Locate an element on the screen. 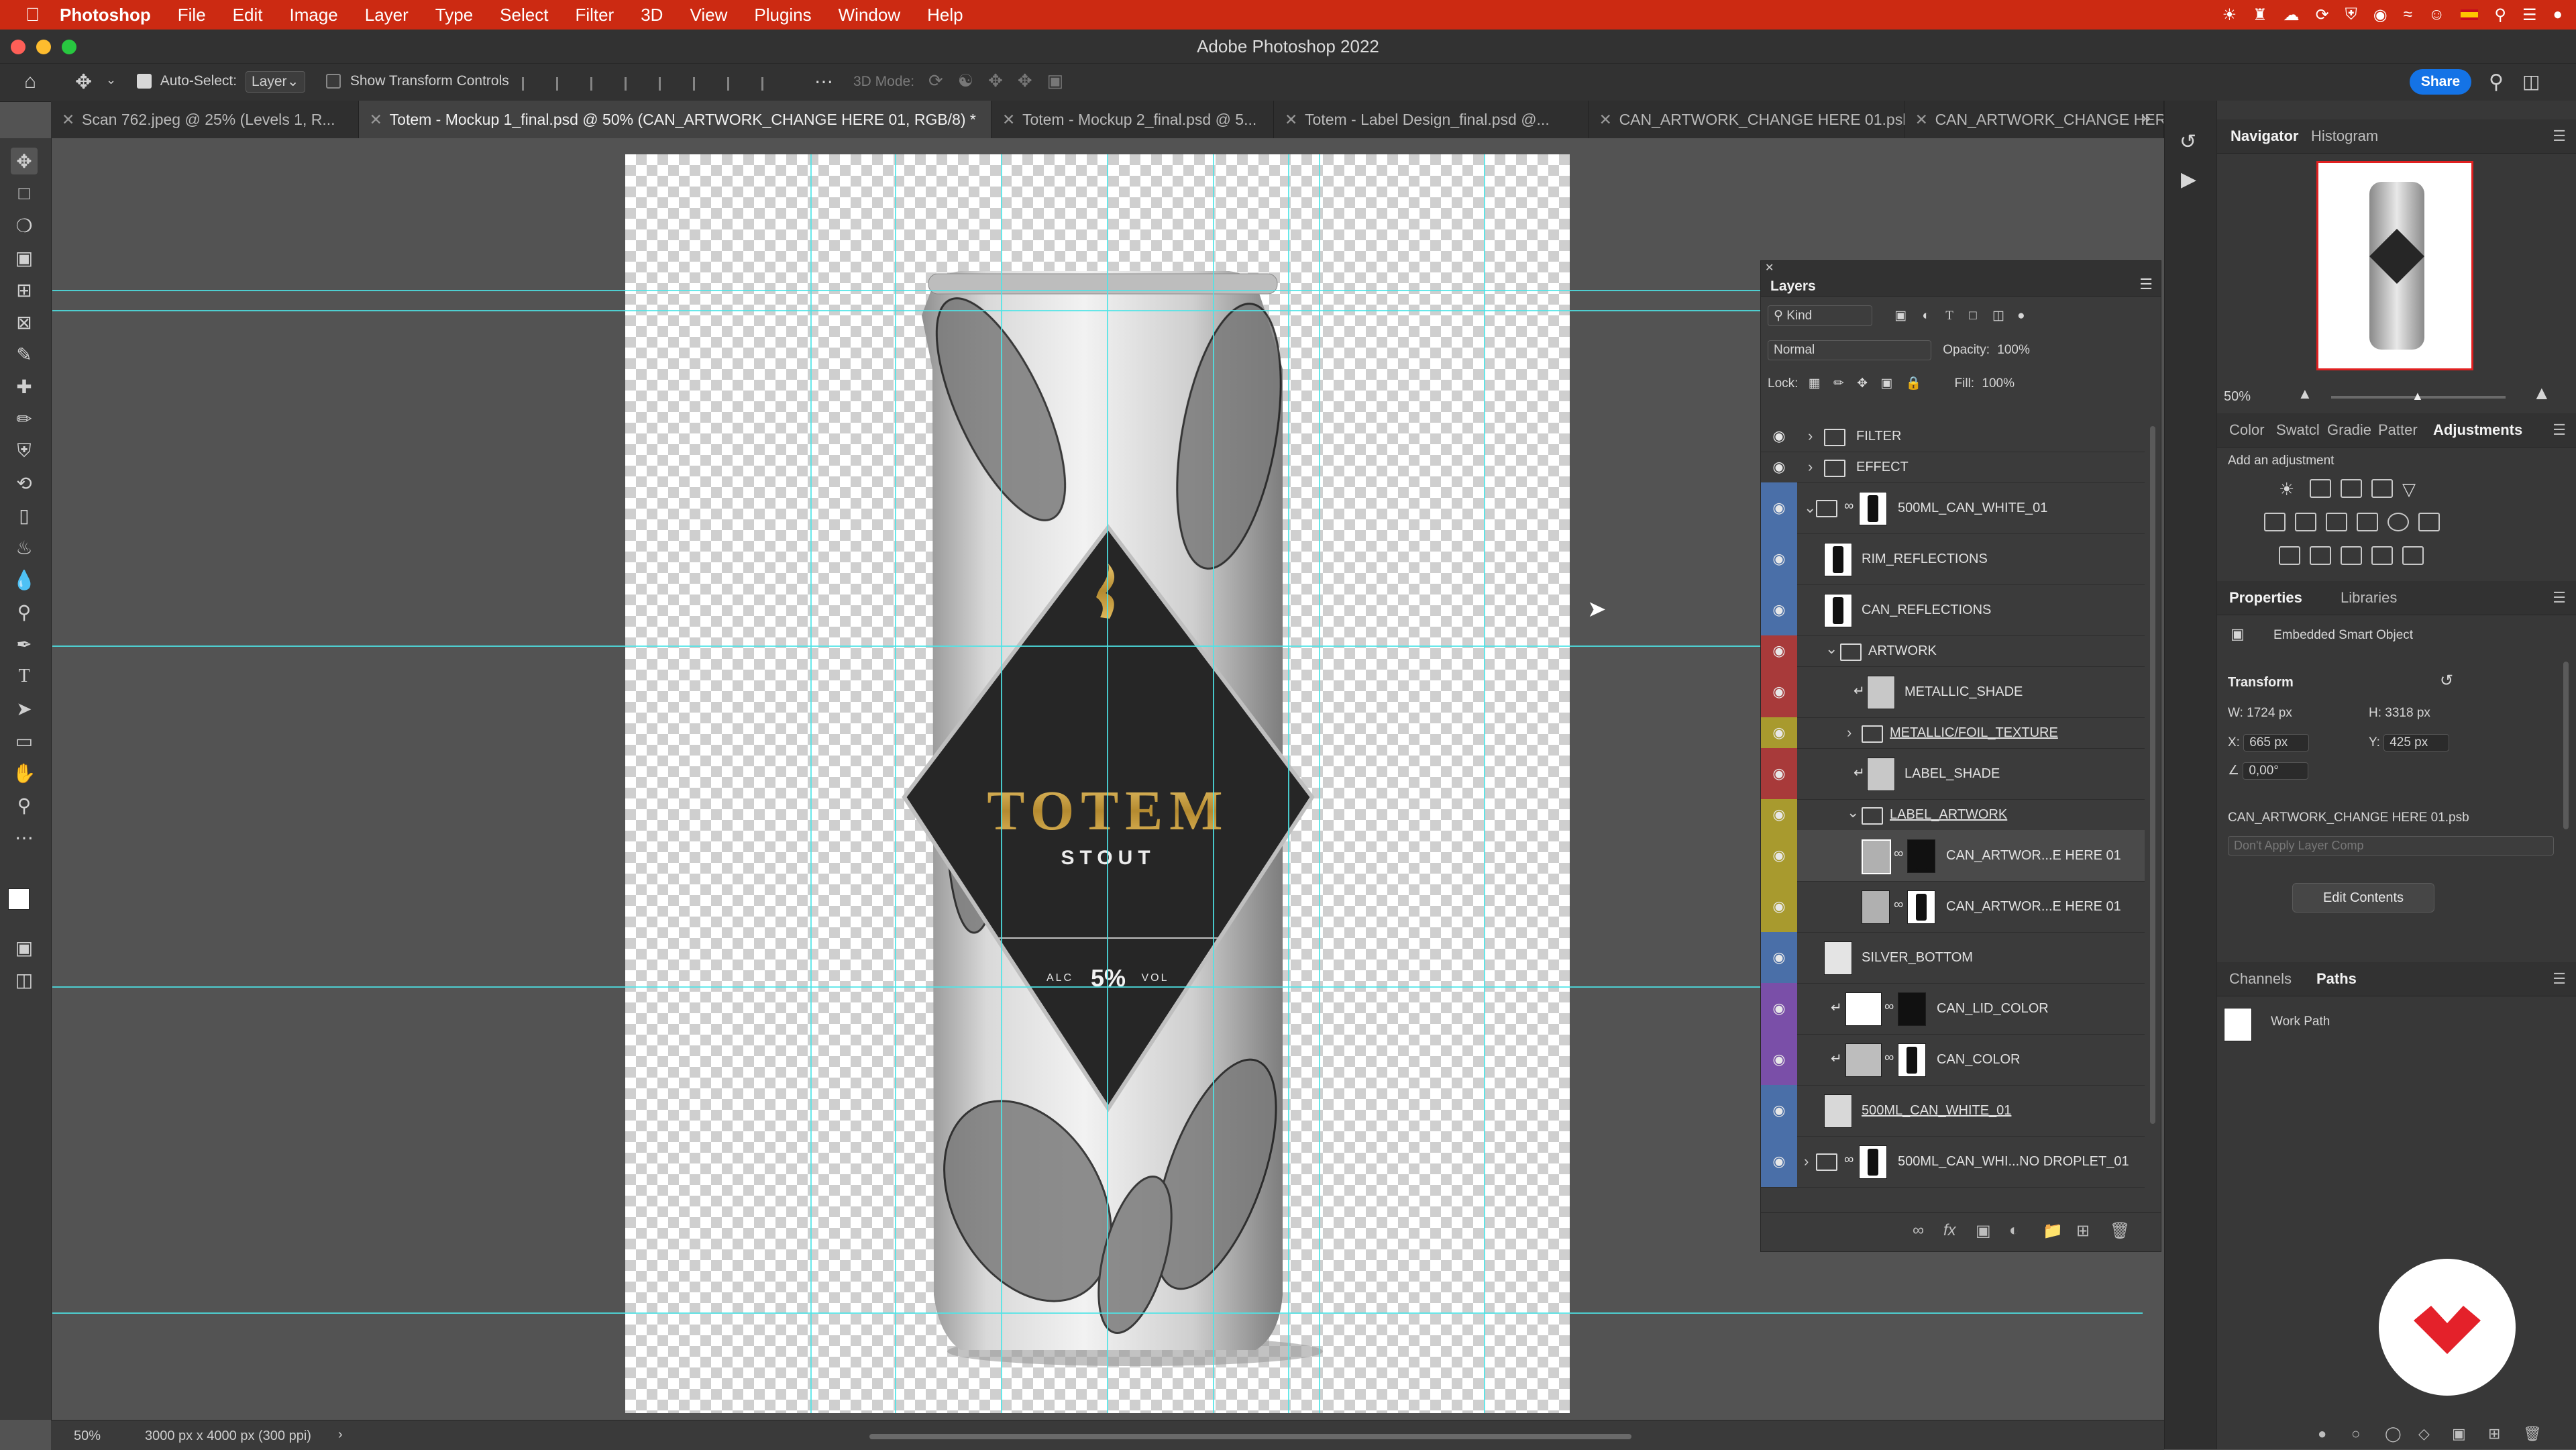  distribute-horizontal-icon is located at coordinates (769, 84).